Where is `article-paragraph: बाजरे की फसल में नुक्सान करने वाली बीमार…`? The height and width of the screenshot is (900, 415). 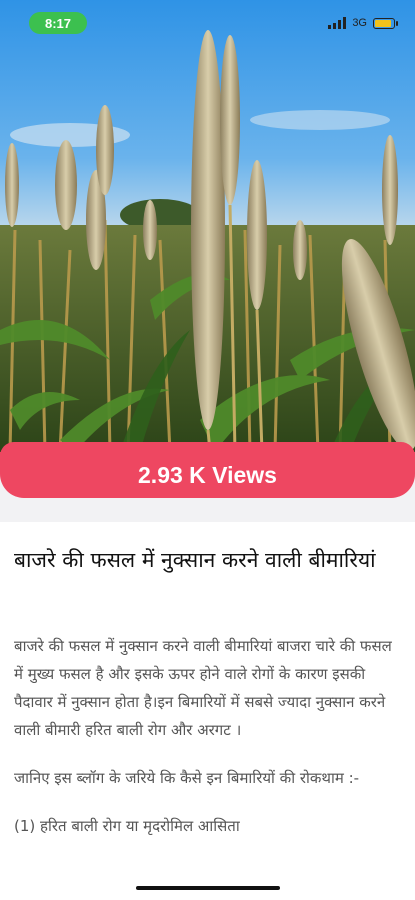 article-paragraph: बाजरे की फसल में नुक्सान करने वाली बीमार… is located at coordinates (203, 688).